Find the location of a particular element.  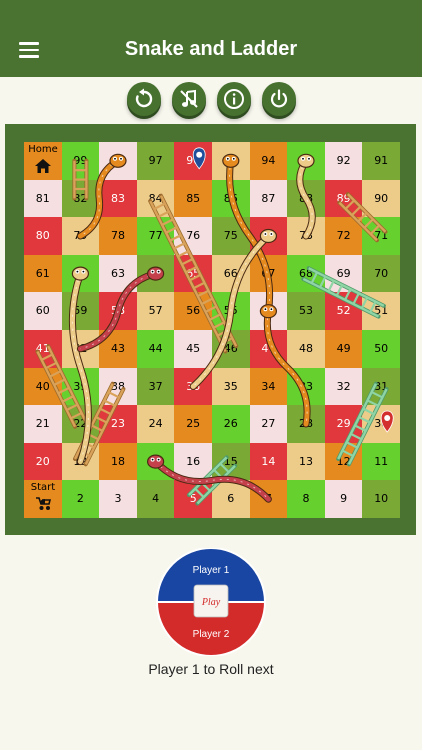

cell-number: 88 is located at coordinates (305, 198).